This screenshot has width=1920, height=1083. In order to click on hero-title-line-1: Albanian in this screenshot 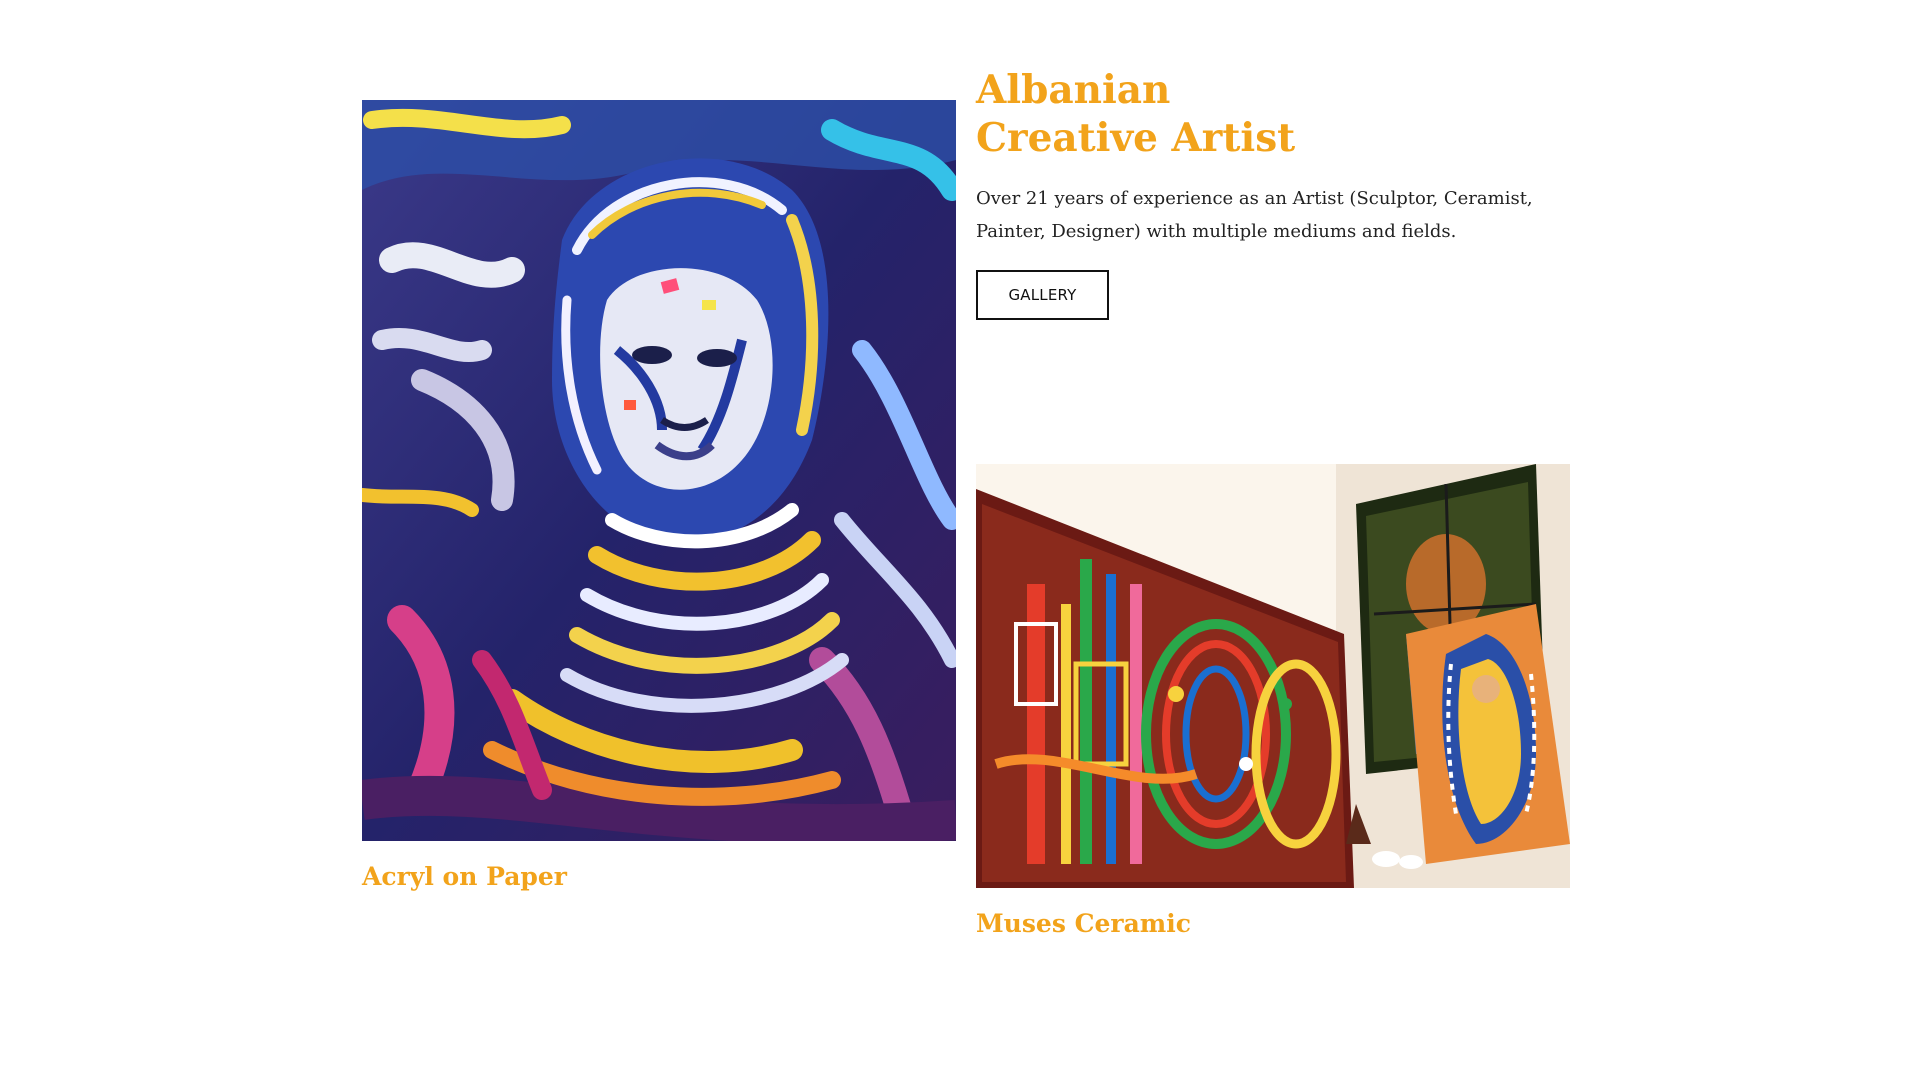, I will do `click(1073, 90)`.